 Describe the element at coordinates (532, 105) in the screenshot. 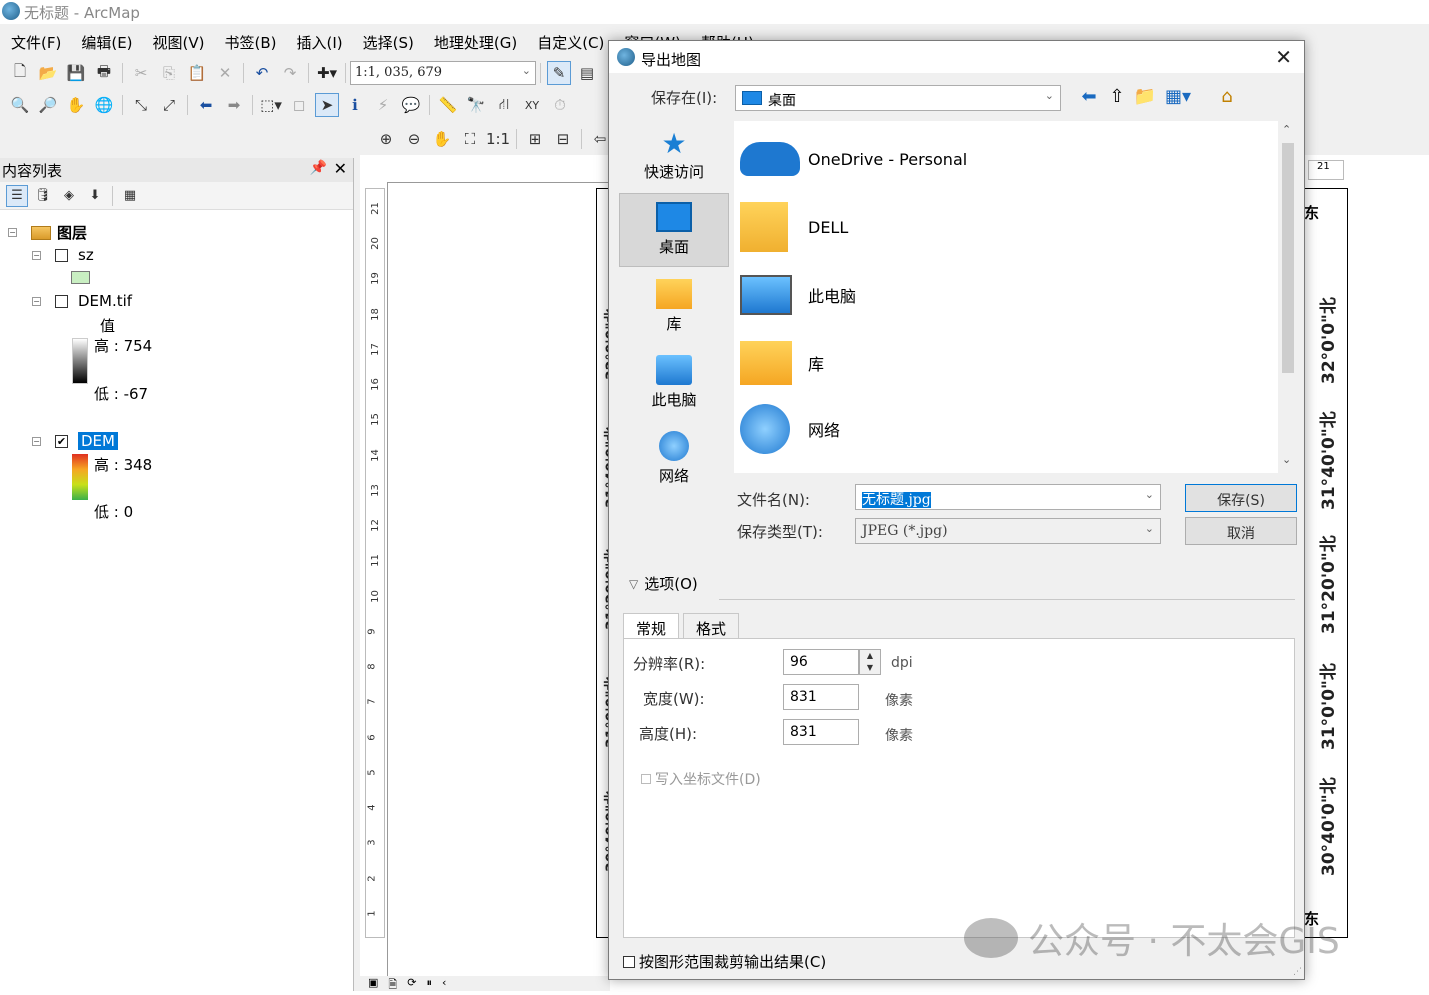

I see `go-to-xy-icon: XY` at that location.